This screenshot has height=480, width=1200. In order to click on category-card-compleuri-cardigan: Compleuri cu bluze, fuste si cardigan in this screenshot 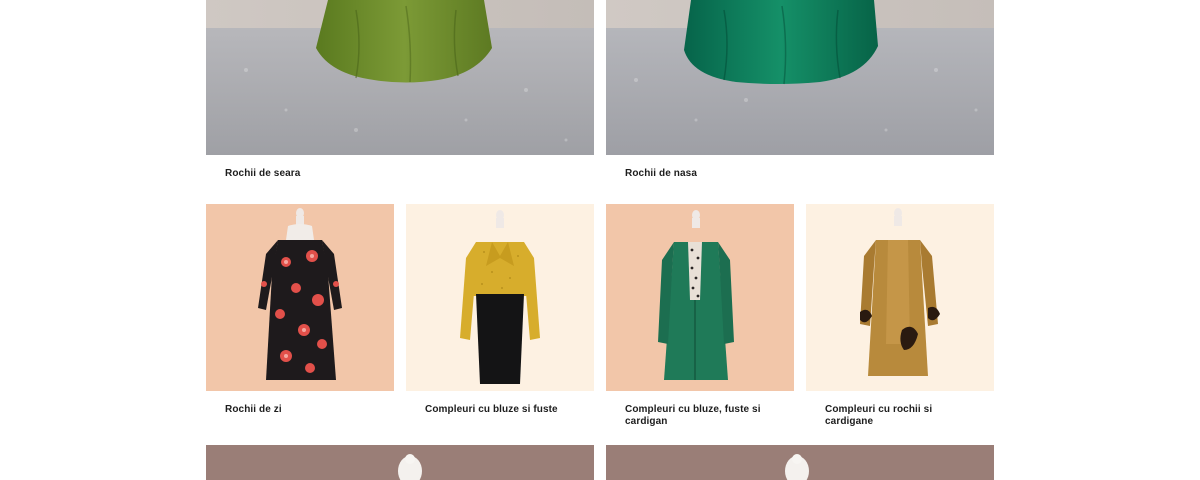, I will do `click(700, 322)`.